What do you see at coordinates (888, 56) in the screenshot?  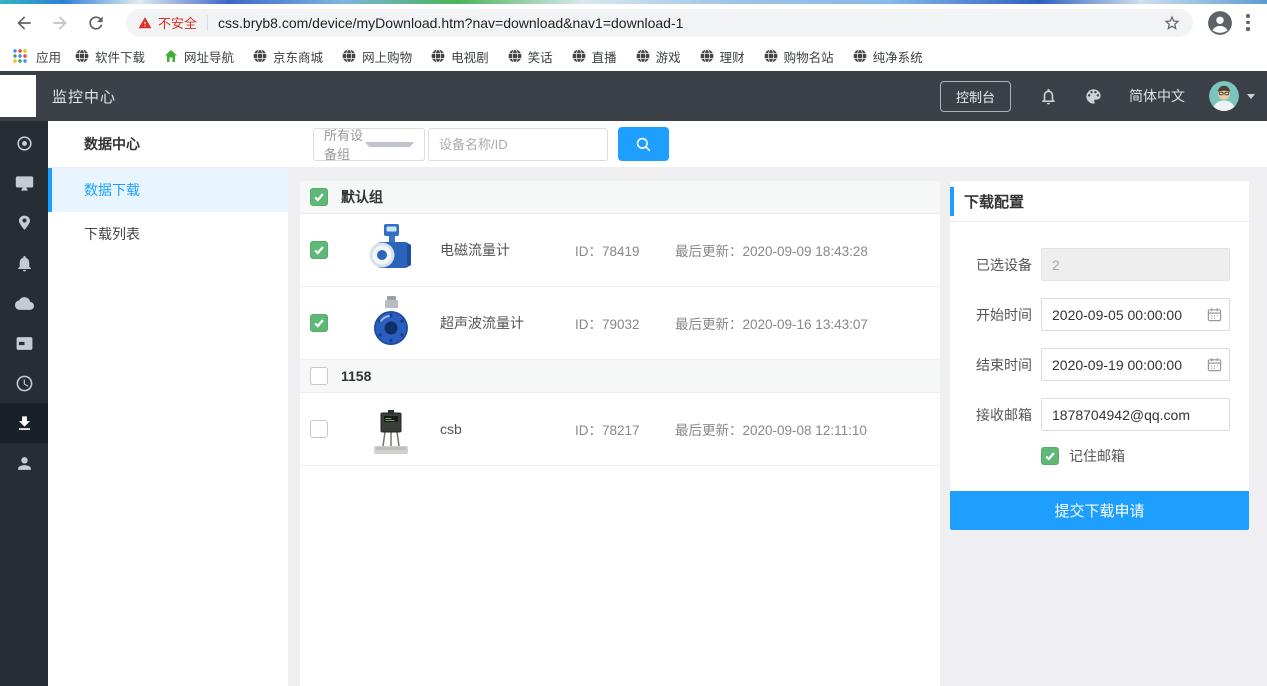 I see `bookmark-item: 纯净系统` at bounding box center [888, 56].